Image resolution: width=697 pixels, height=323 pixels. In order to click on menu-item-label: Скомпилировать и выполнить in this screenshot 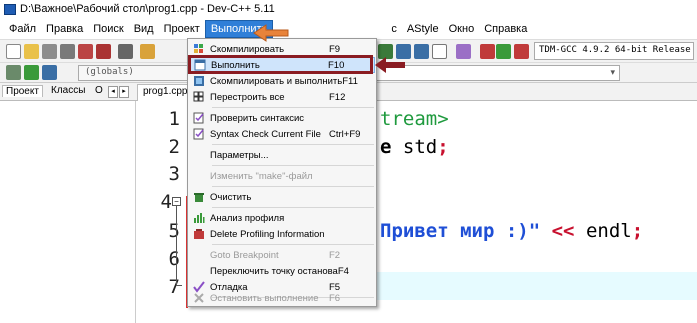, I will do `click(276, 81)`.